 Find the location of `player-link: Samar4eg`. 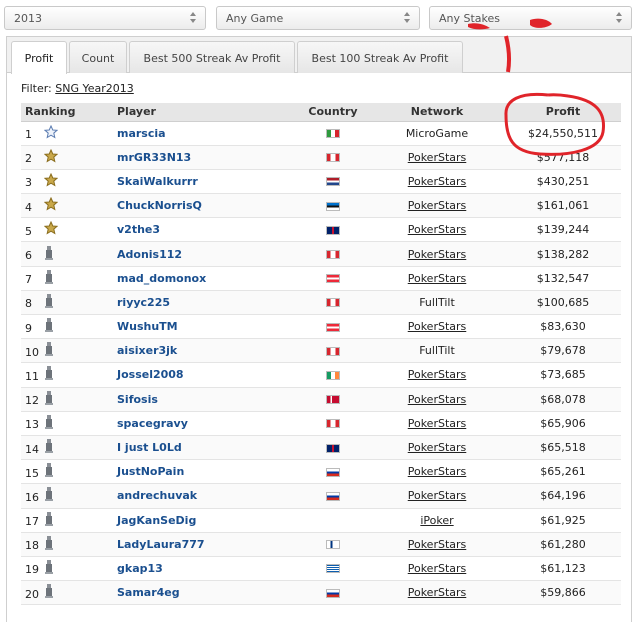

player-link: Samar4eg is located at coordinates (148, 592).